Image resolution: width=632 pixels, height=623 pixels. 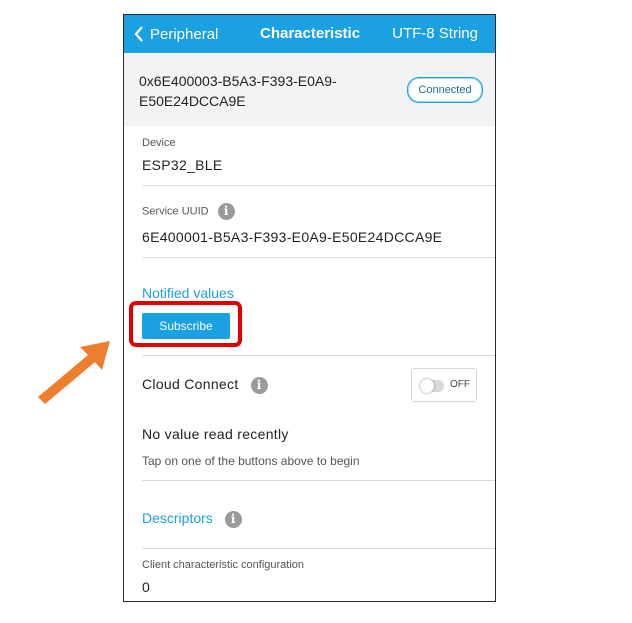 I want to click on device-label: Device, so click(x=159, y=143).